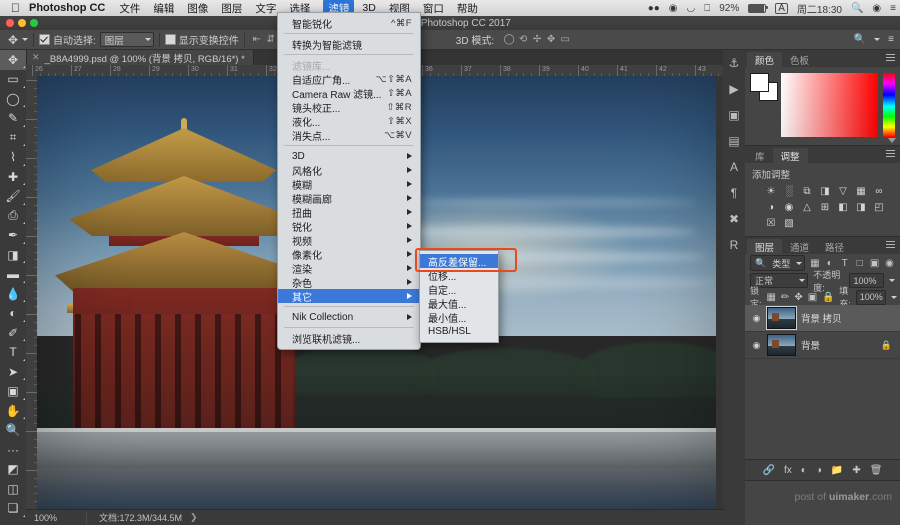  What do you see at coordinates (197, 8) in the screenshot?
I see `menu-image: 图像` at bounding box center [197, 8].